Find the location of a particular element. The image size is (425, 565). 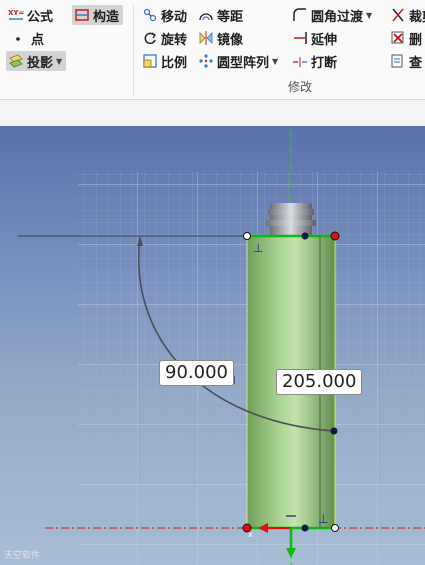

formula-label: 公式 is located at coordinates (40, 17).